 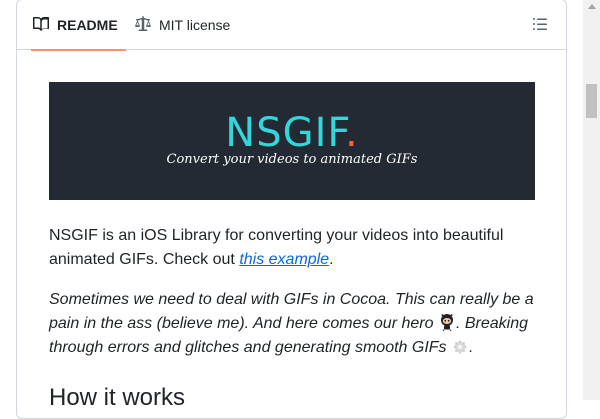 I want to click on list-unordered-icon, so click(x=540, y=27).